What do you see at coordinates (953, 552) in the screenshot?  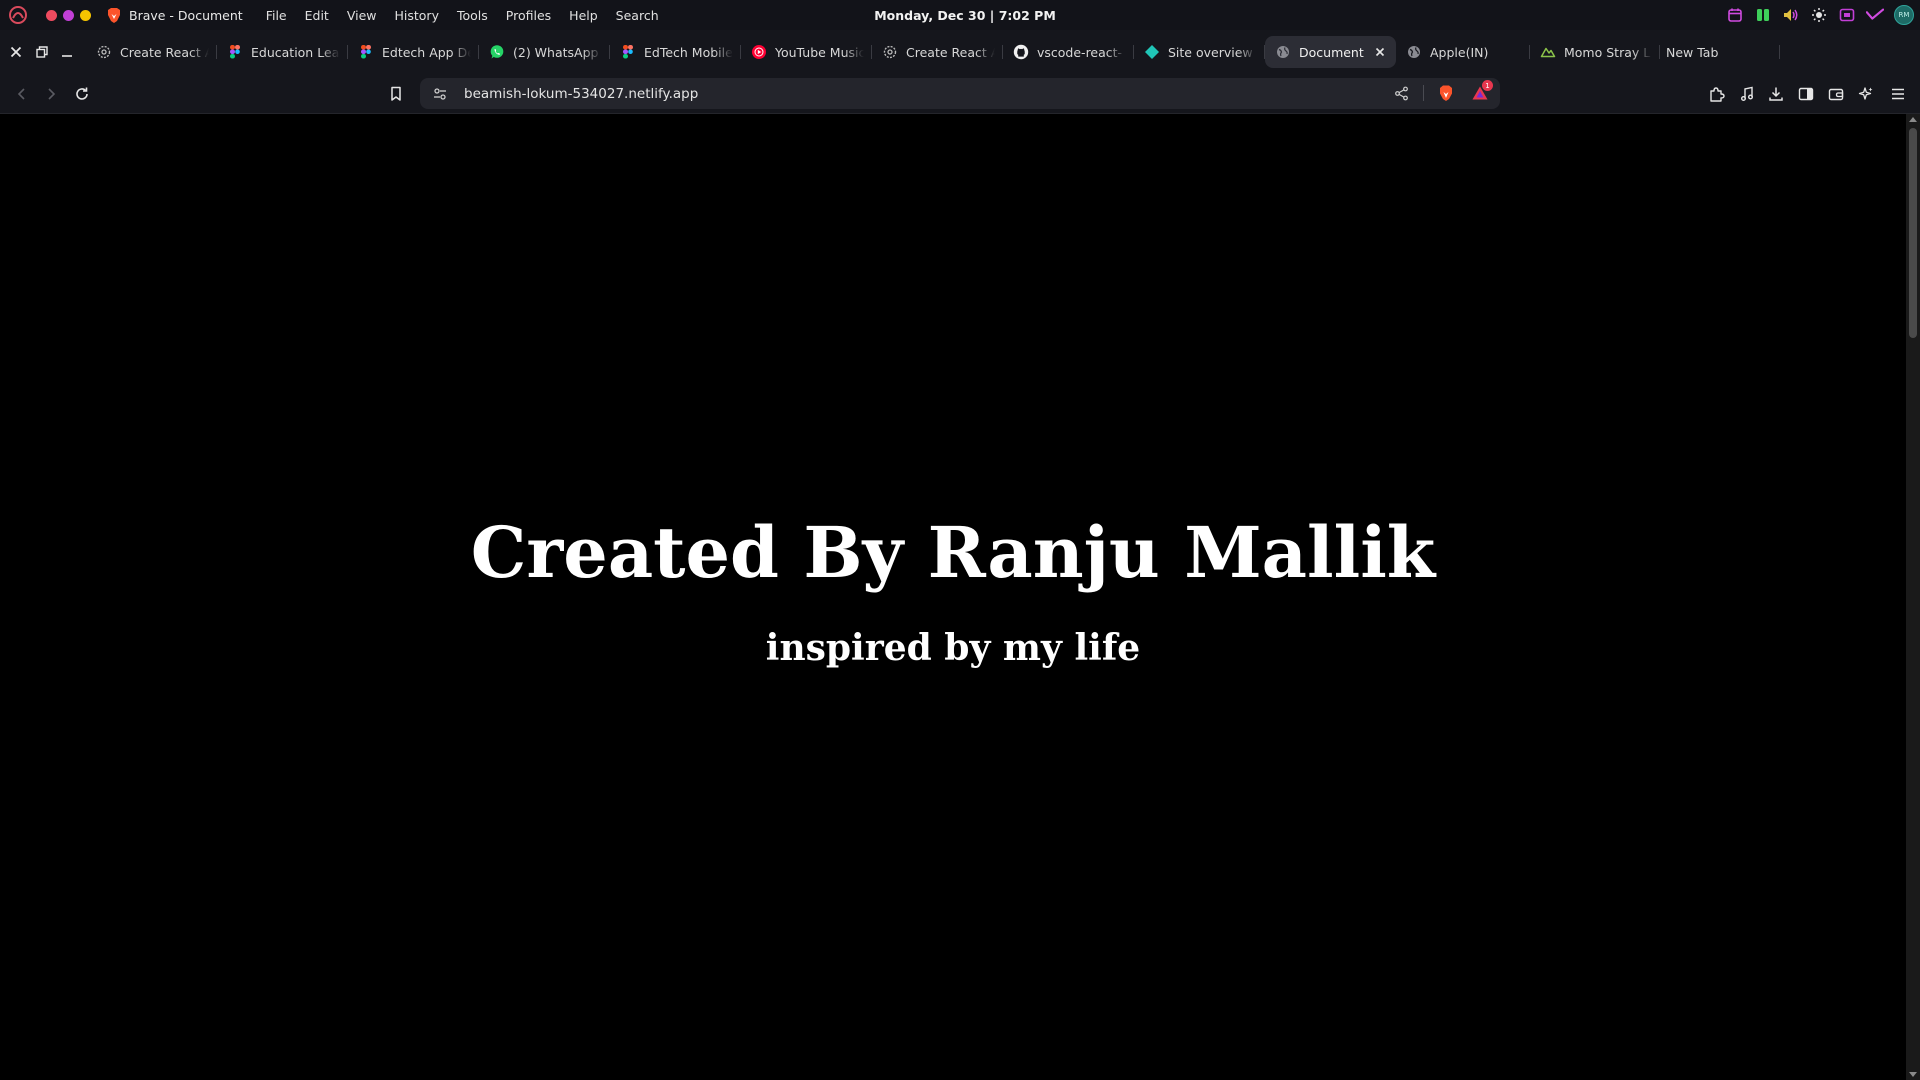 I see `page-headline: Created By Ranju Mallik` at bounding box center [953, 552].